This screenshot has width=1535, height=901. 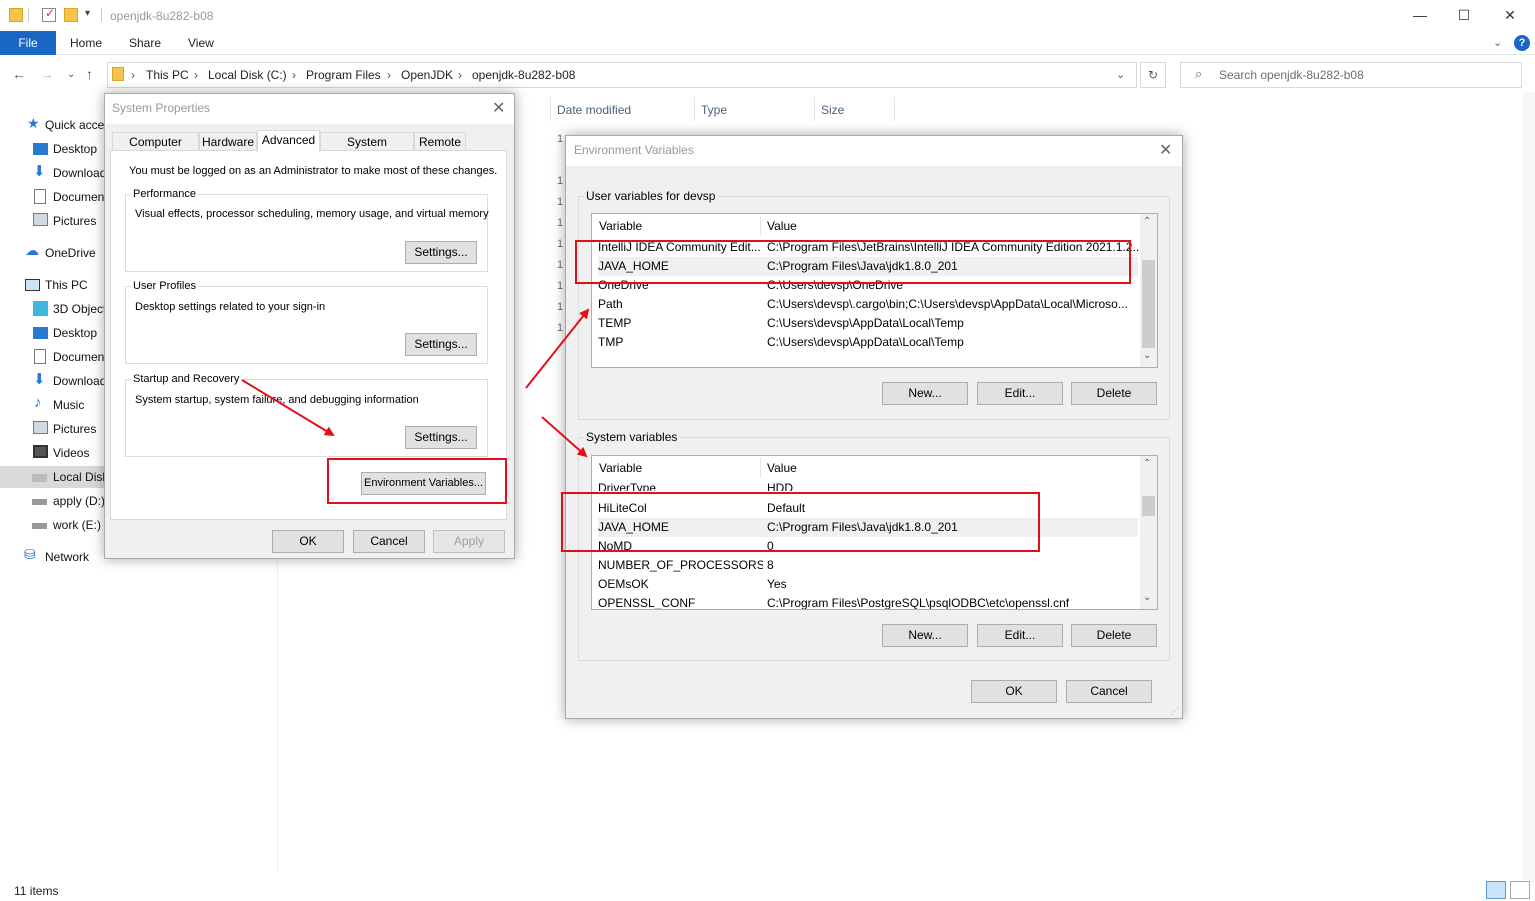 What do you see at coordinates (288, 408) in the screenshot?
I see `arrow-to-env-button` at bounding box center [288, 408].